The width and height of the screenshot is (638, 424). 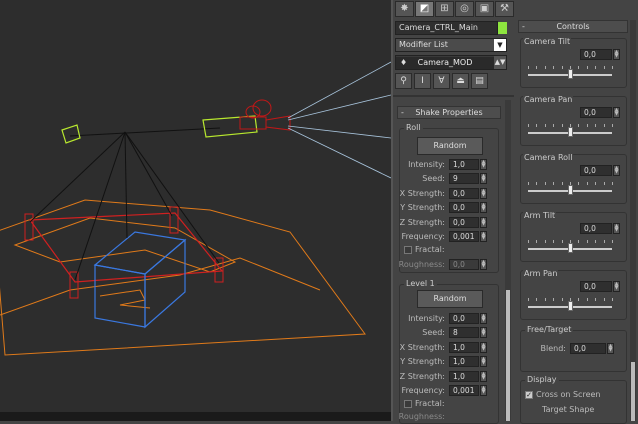 I want to click on remove-modifier-button: ⏏, so click(x=460, y=81).